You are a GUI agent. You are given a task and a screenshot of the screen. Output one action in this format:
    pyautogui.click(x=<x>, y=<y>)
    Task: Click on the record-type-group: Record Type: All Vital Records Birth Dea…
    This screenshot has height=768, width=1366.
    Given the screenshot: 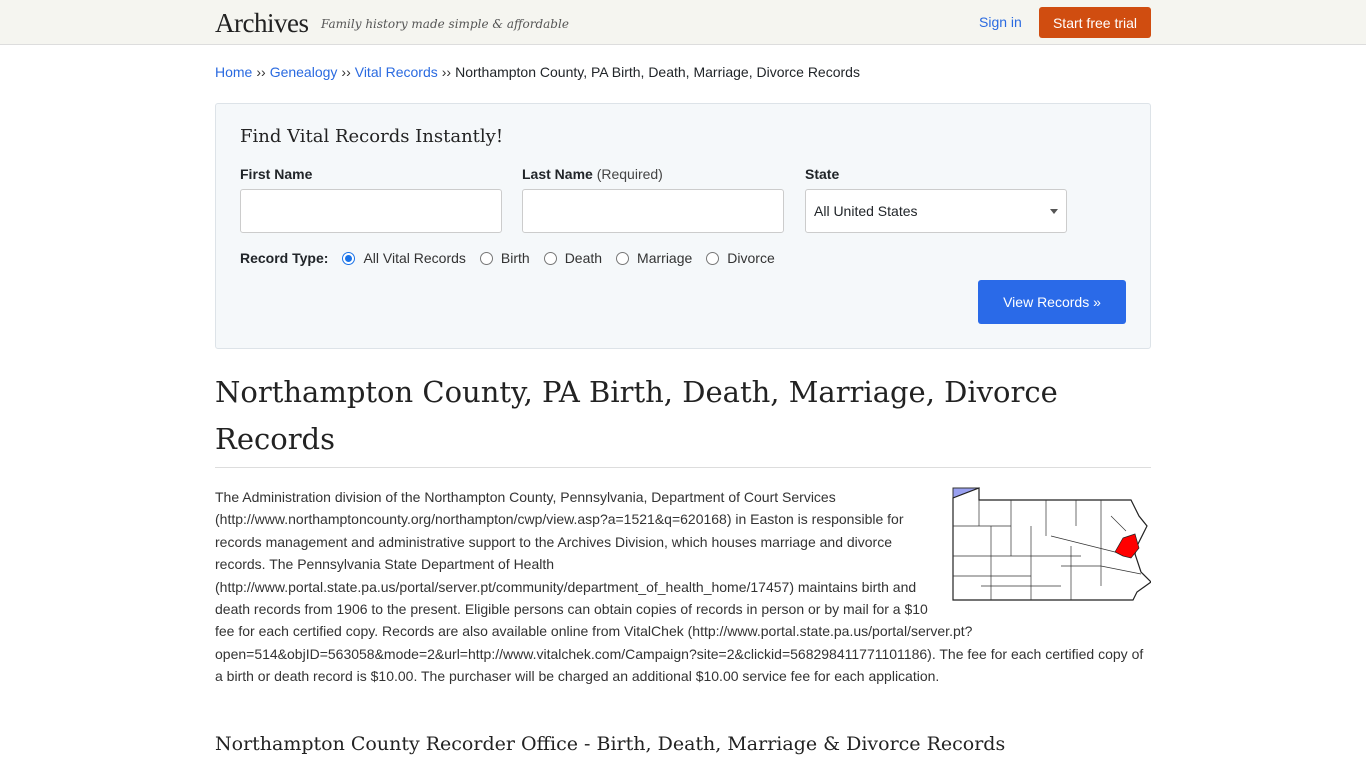 What is the action you would take?
    pyautogui.click(x=514, y=258)
    